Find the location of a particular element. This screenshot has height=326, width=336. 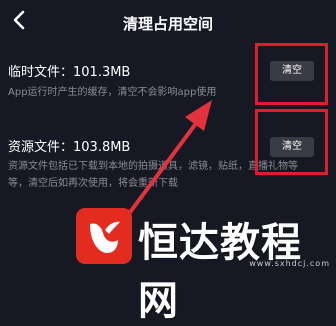

highlight-box-resource is located at coordinates (291, 142).